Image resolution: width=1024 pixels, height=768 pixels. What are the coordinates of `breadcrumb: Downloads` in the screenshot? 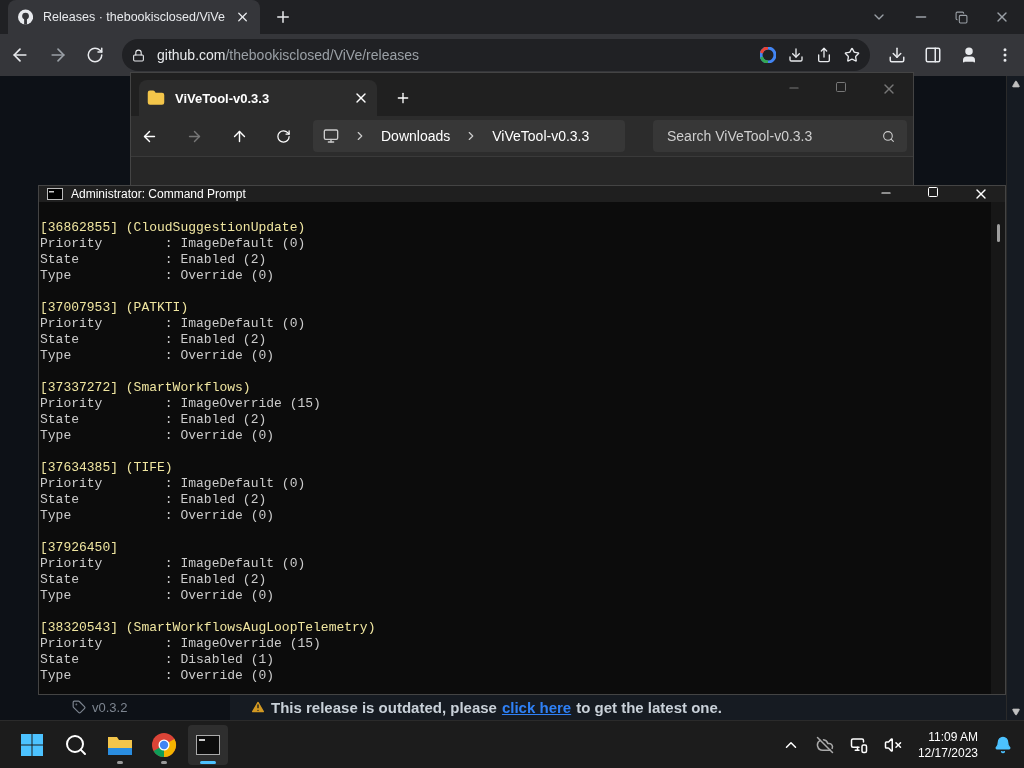 It's located at (416, 136).